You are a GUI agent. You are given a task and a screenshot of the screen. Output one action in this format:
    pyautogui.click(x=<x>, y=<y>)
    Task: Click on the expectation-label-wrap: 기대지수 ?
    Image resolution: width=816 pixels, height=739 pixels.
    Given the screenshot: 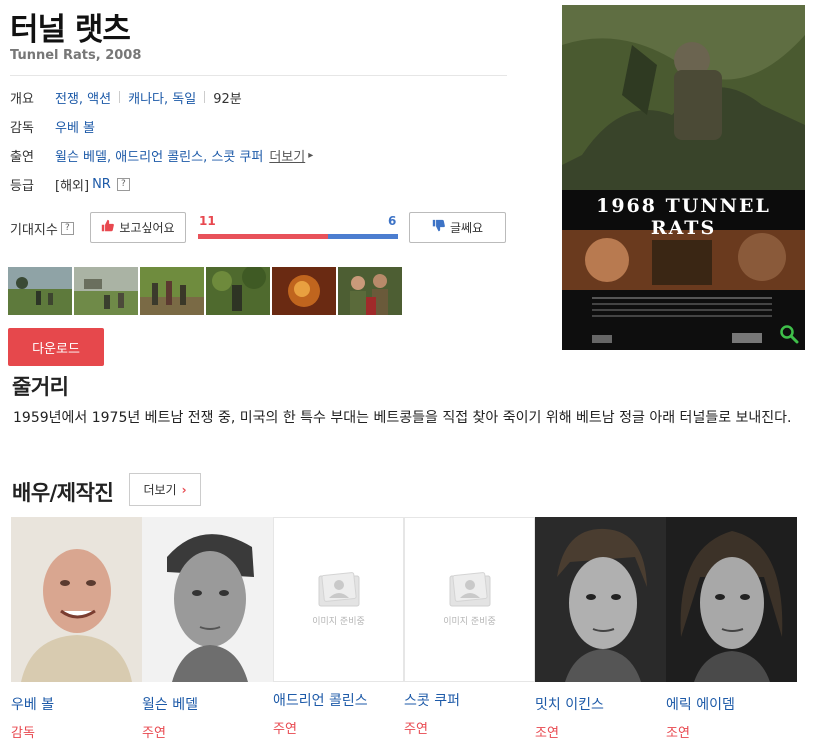 What is the action you would take?
    pyautogui.click(x=42, y=228)
    